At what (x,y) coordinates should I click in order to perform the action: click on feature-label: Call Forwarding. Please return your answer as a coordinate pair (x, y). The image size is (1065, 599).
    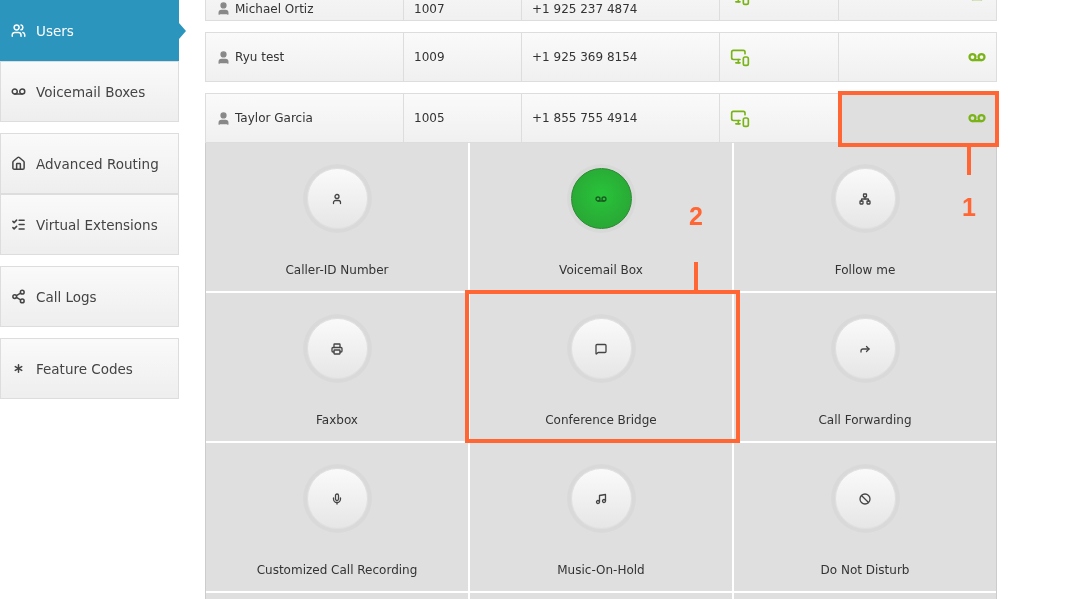
    Looking at the image, I should click on (865, 420).